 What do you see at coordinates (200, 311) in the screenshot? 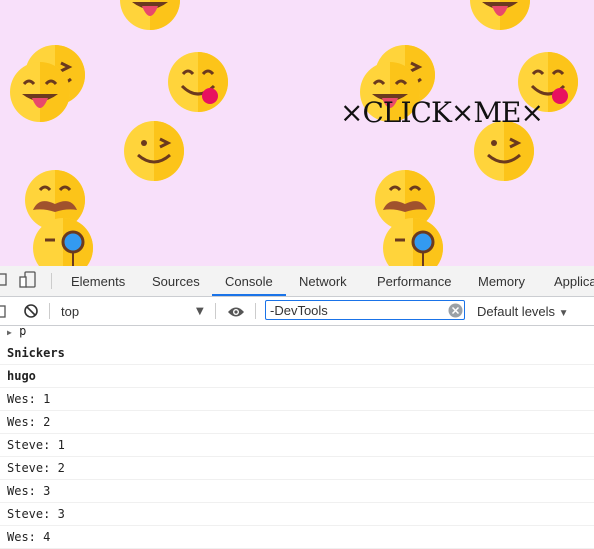
I see `context-dropdown-icon: ▼` at bounding box center [200, 311].